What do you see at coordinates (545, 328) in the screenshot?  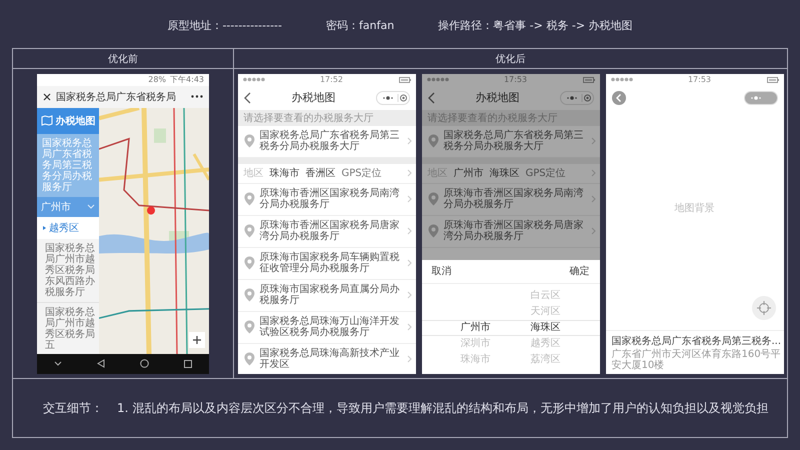 I see `picker-option: 海珠区` at bounding box center [545, 328].